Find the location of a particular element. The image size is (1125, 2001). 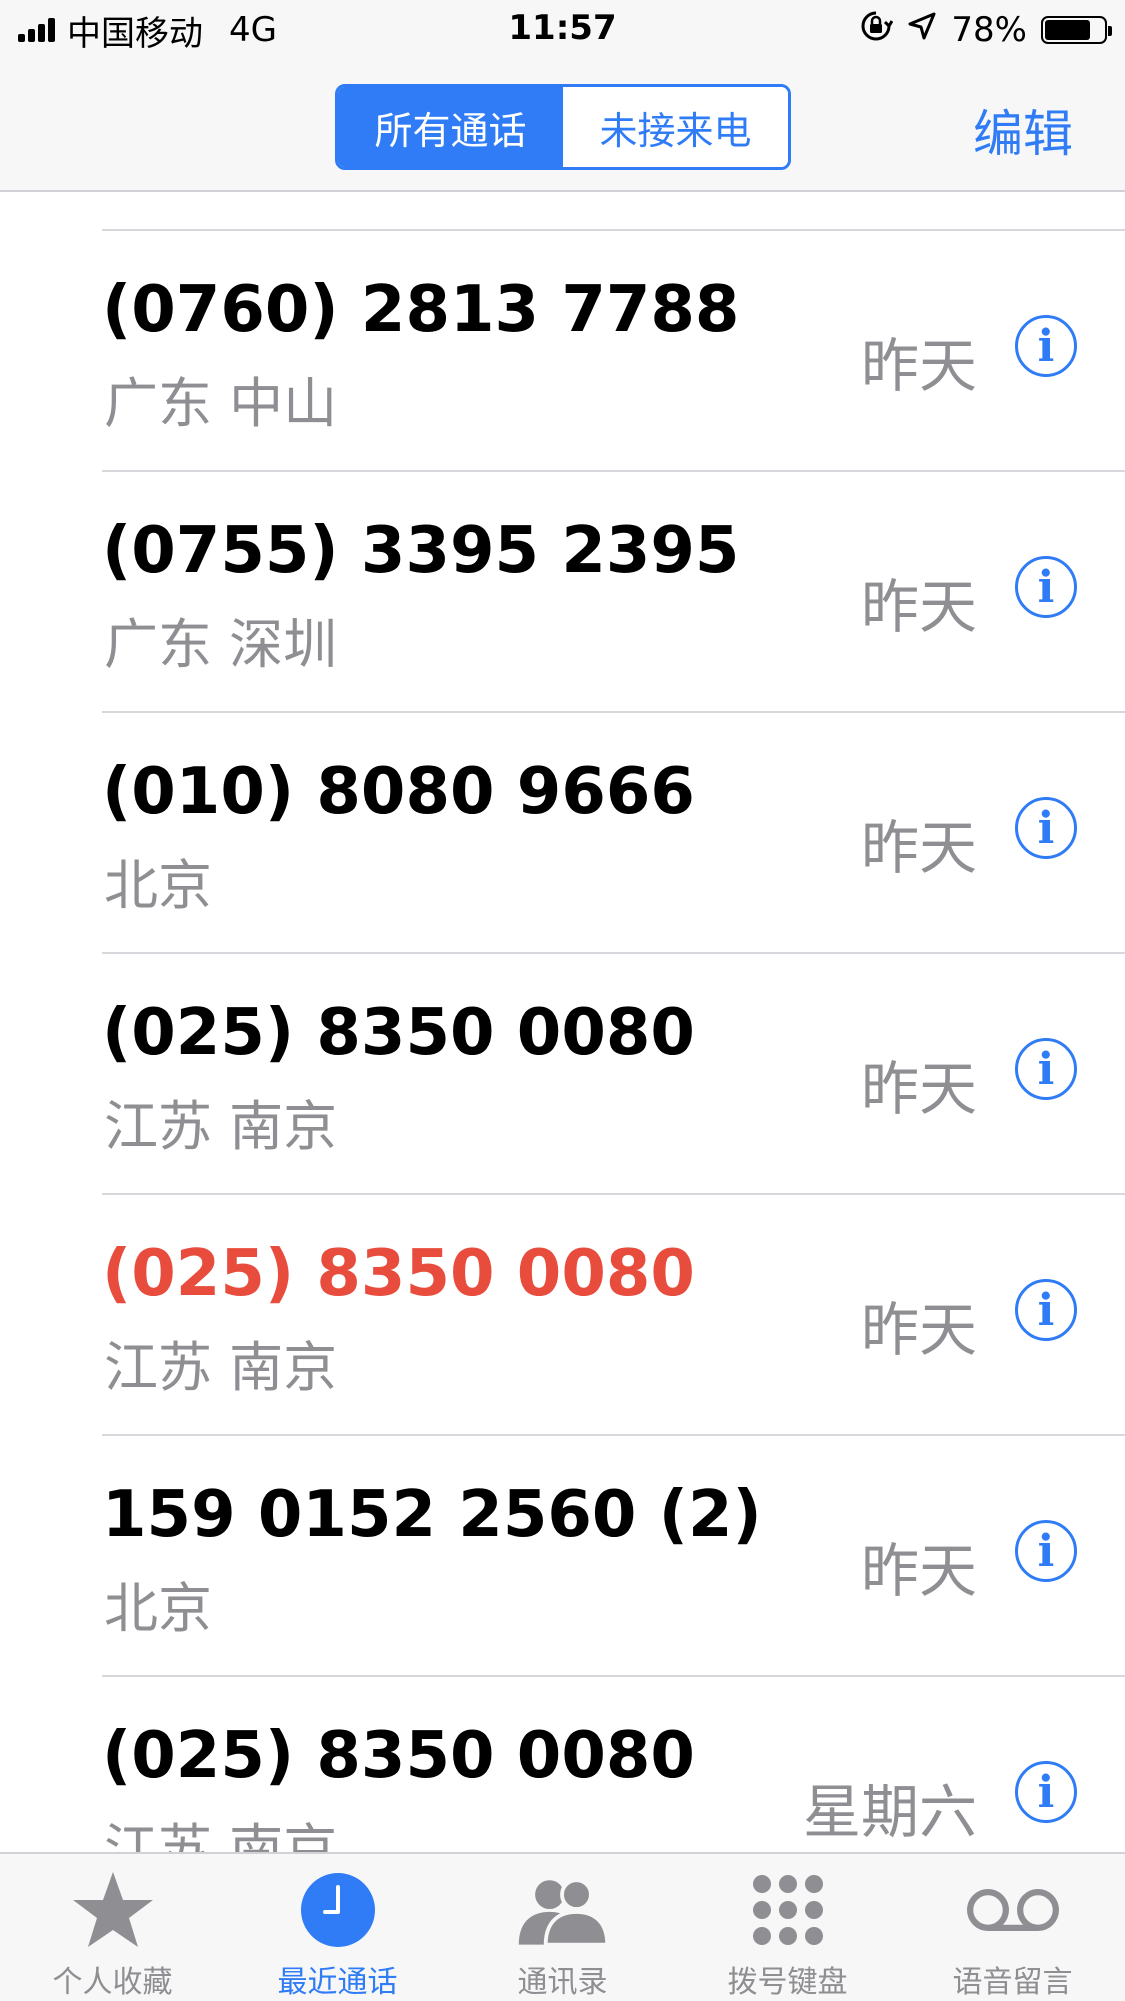

tab-keypad: 拨号键盘 is located at coordinates (787, 1927).